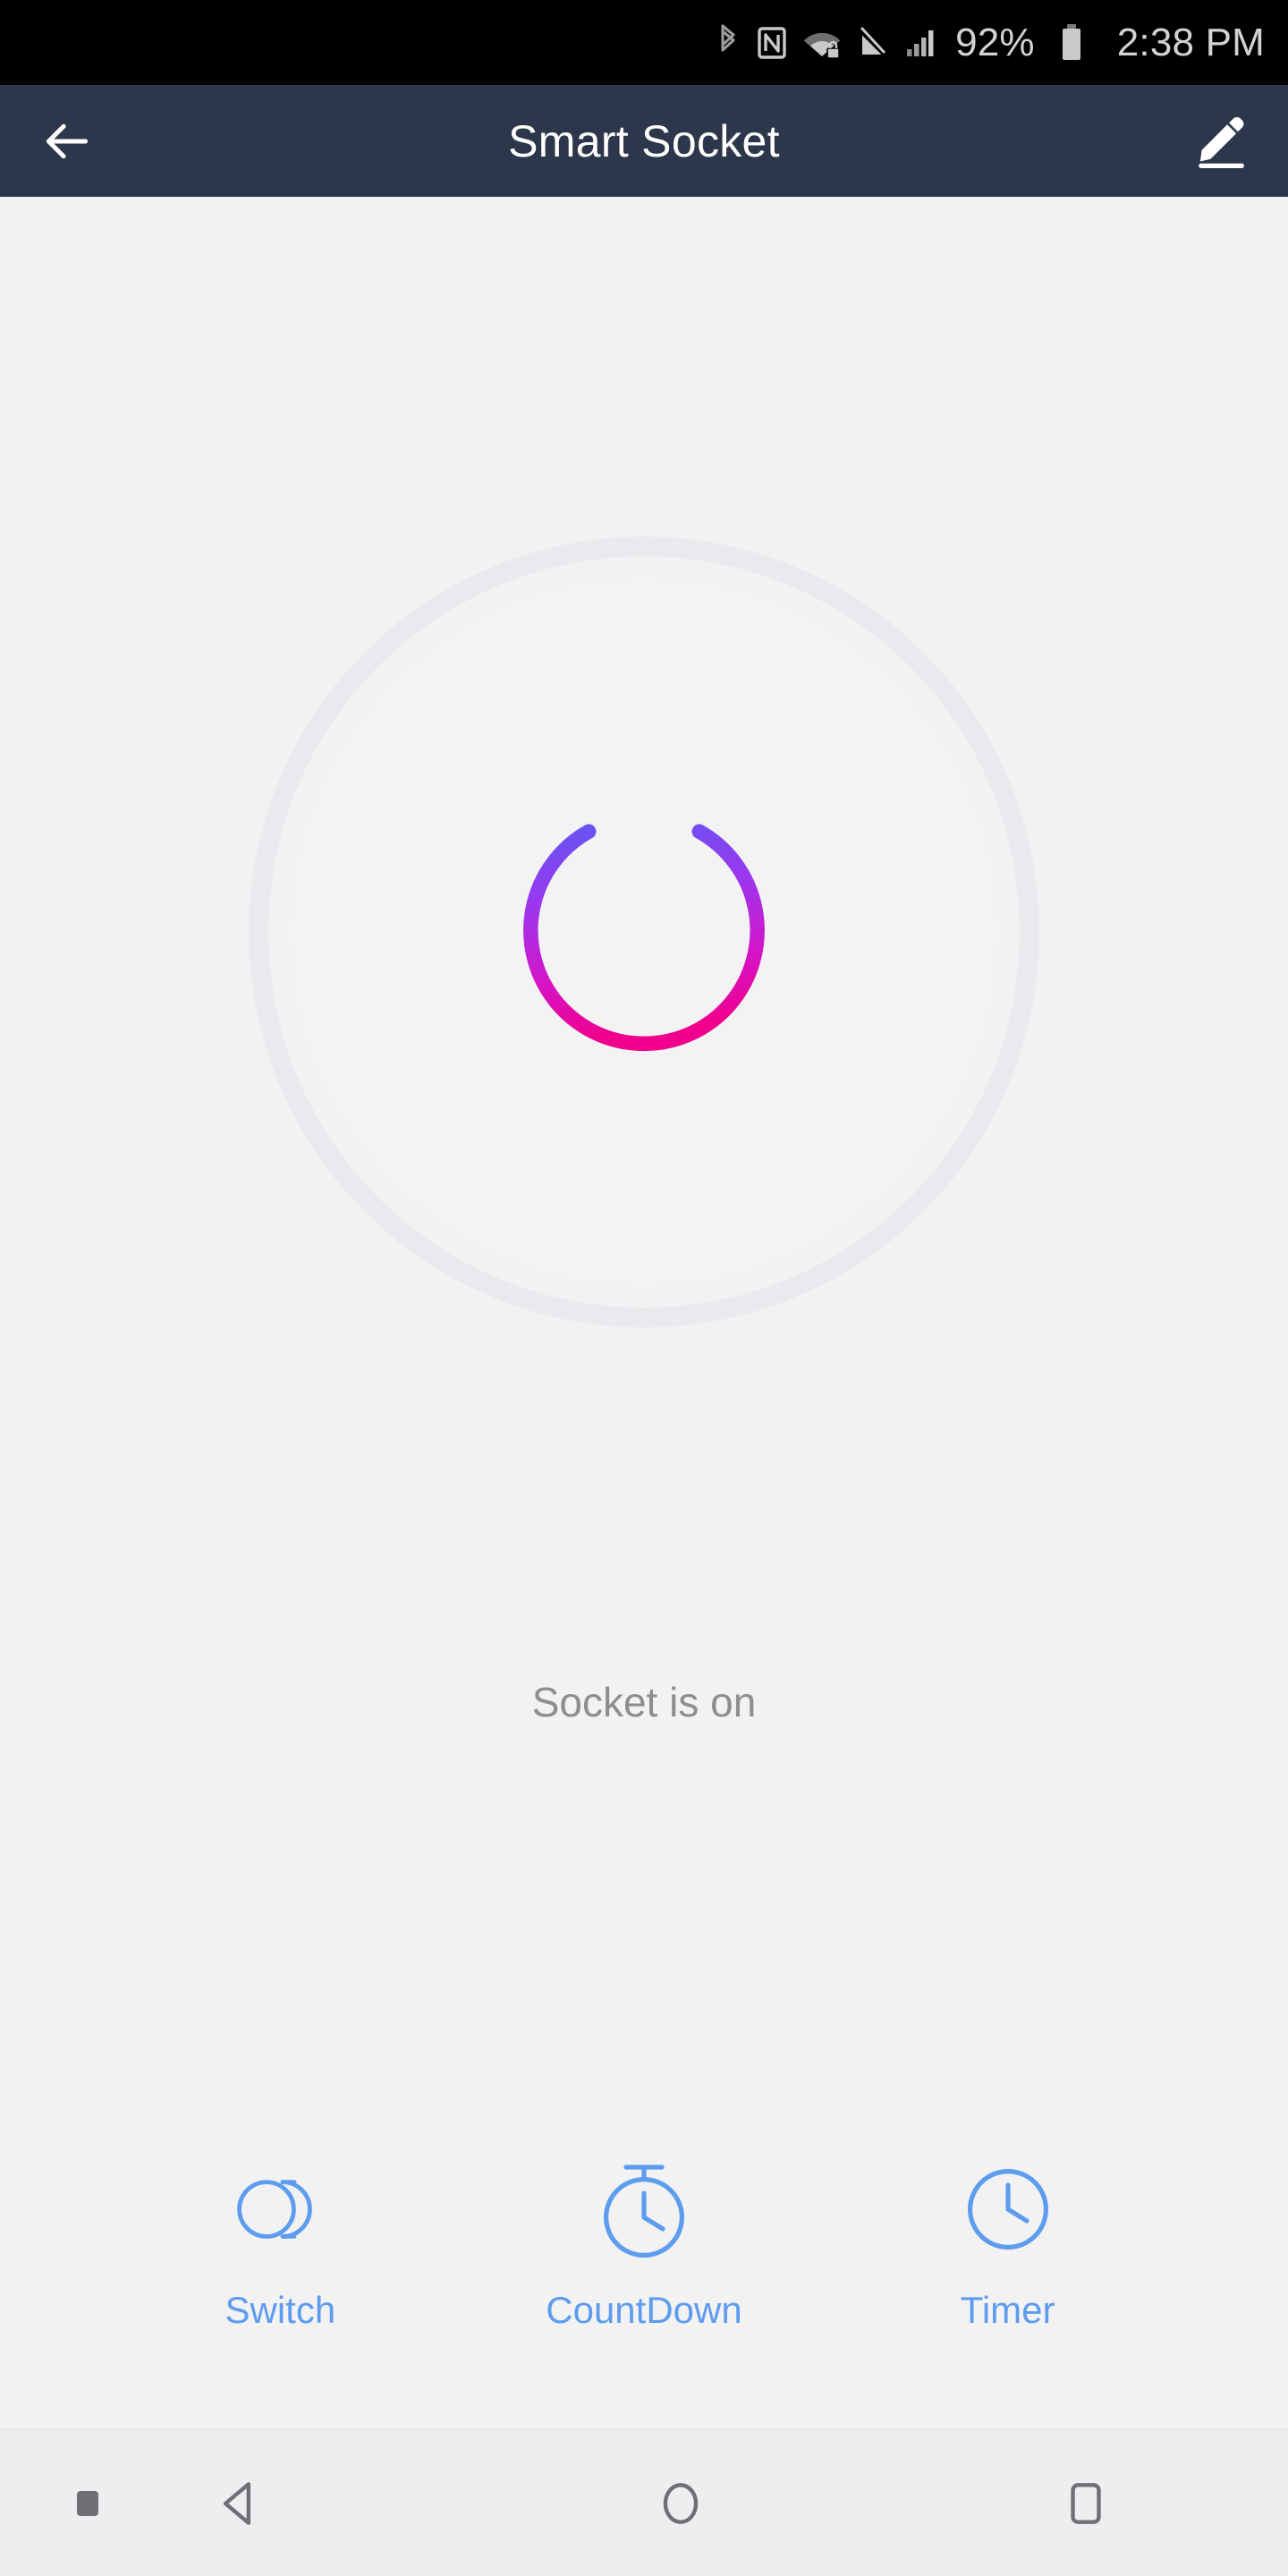 The height and width of the screenshot is (2576, 1288). I want to click on app-bar: Smart Socket, so click(644, 141).